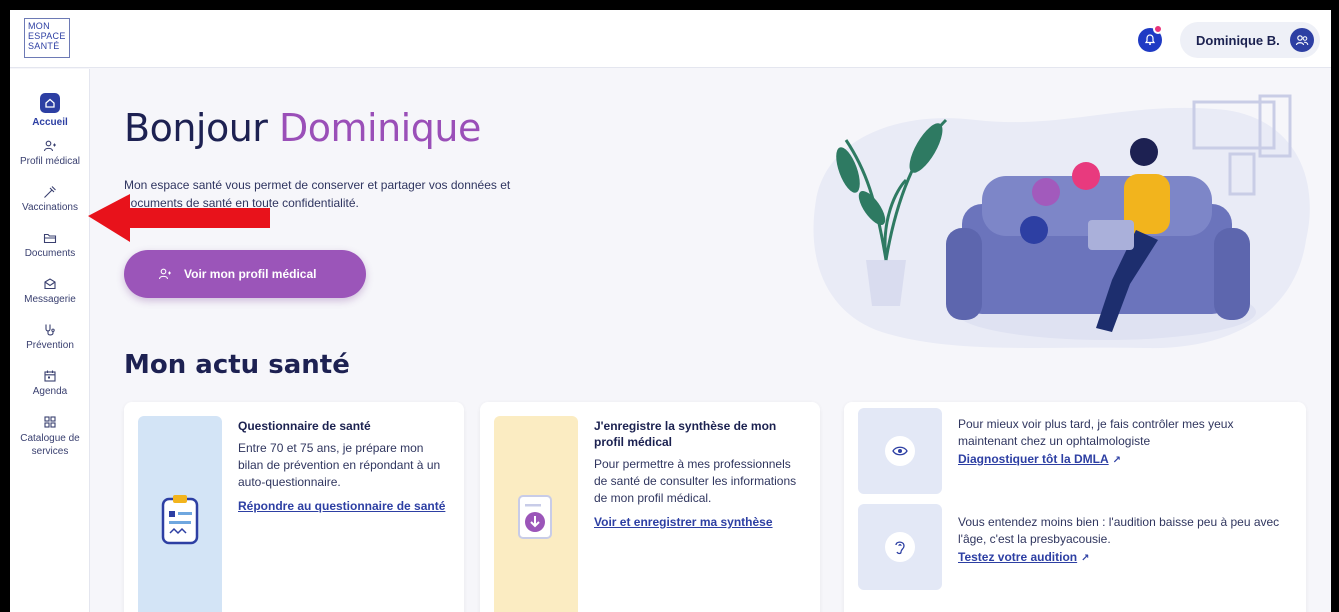 The width and height of the screenshot is (1339, 612). I want to click on calendar-icon, so click(50, 376).